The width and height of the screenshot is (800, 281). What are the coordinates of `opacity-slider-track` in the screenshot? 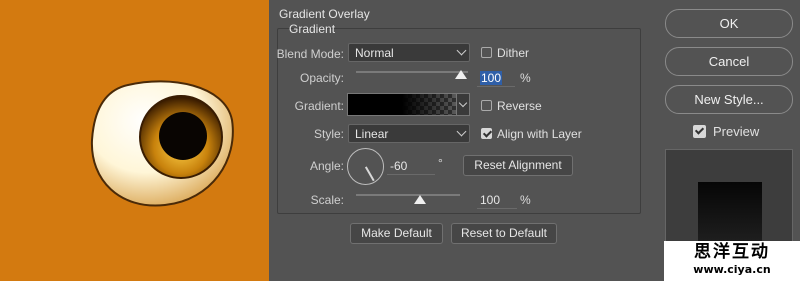 It's located at (412, 72).